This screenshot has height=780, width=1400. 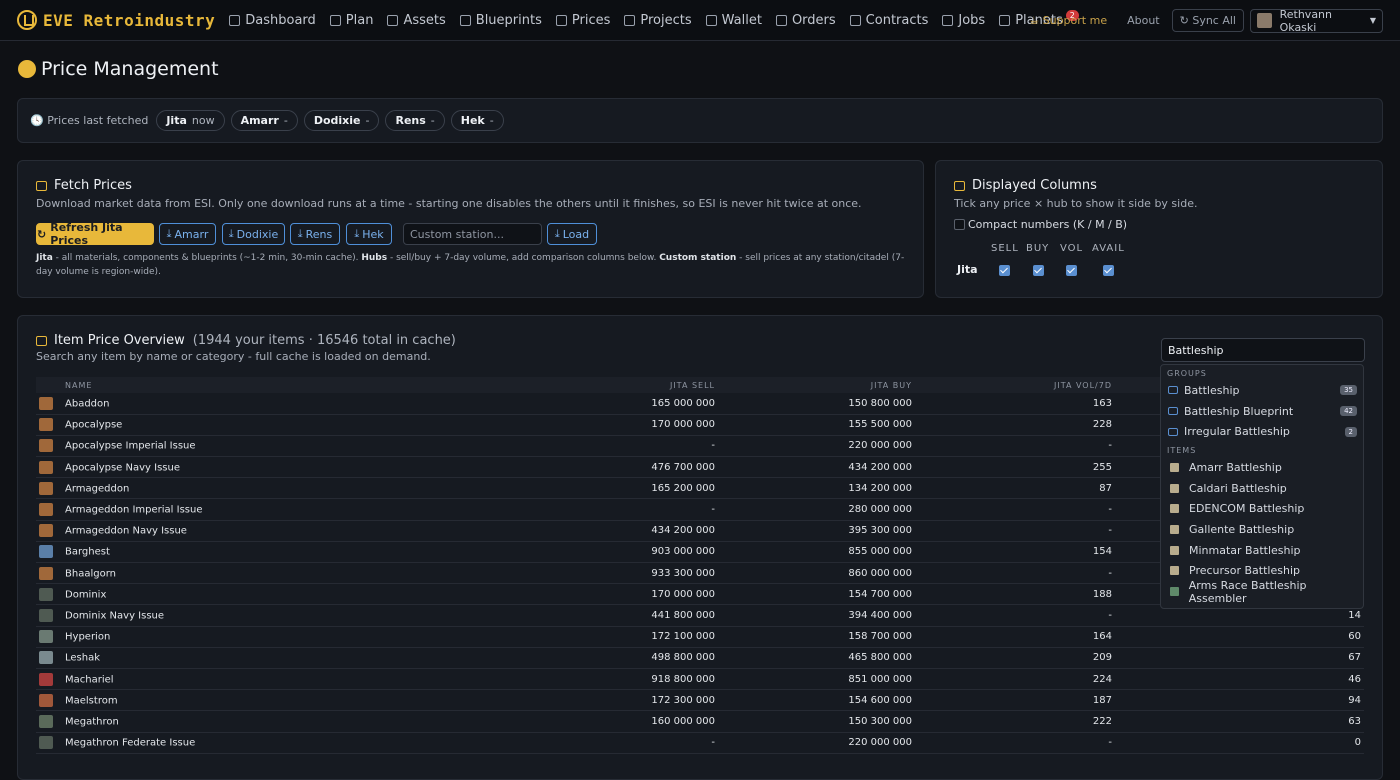 I want to click on table-row: Megathron 160 000 000 150 300 000 222 63, so click(x=700, y=721).